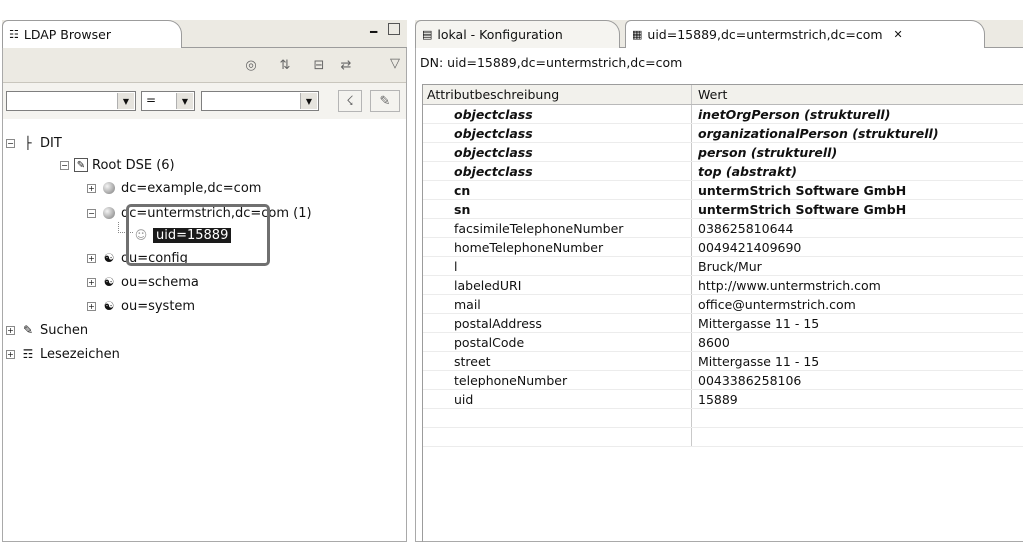 The height and width of the screenshot is (542, 1023). What do you see at coordinates (394, 29) in the screenshot?
I see `maximize-icon` at bounding box center [394, 29].